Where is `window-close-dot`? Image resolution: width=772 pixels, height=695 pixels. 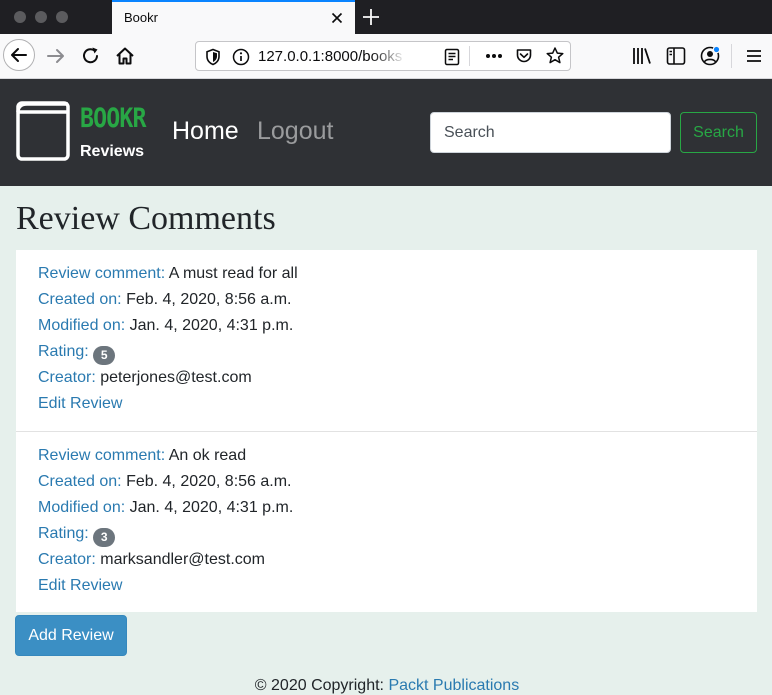
window-close-dot is located at coordinates (20, 17).